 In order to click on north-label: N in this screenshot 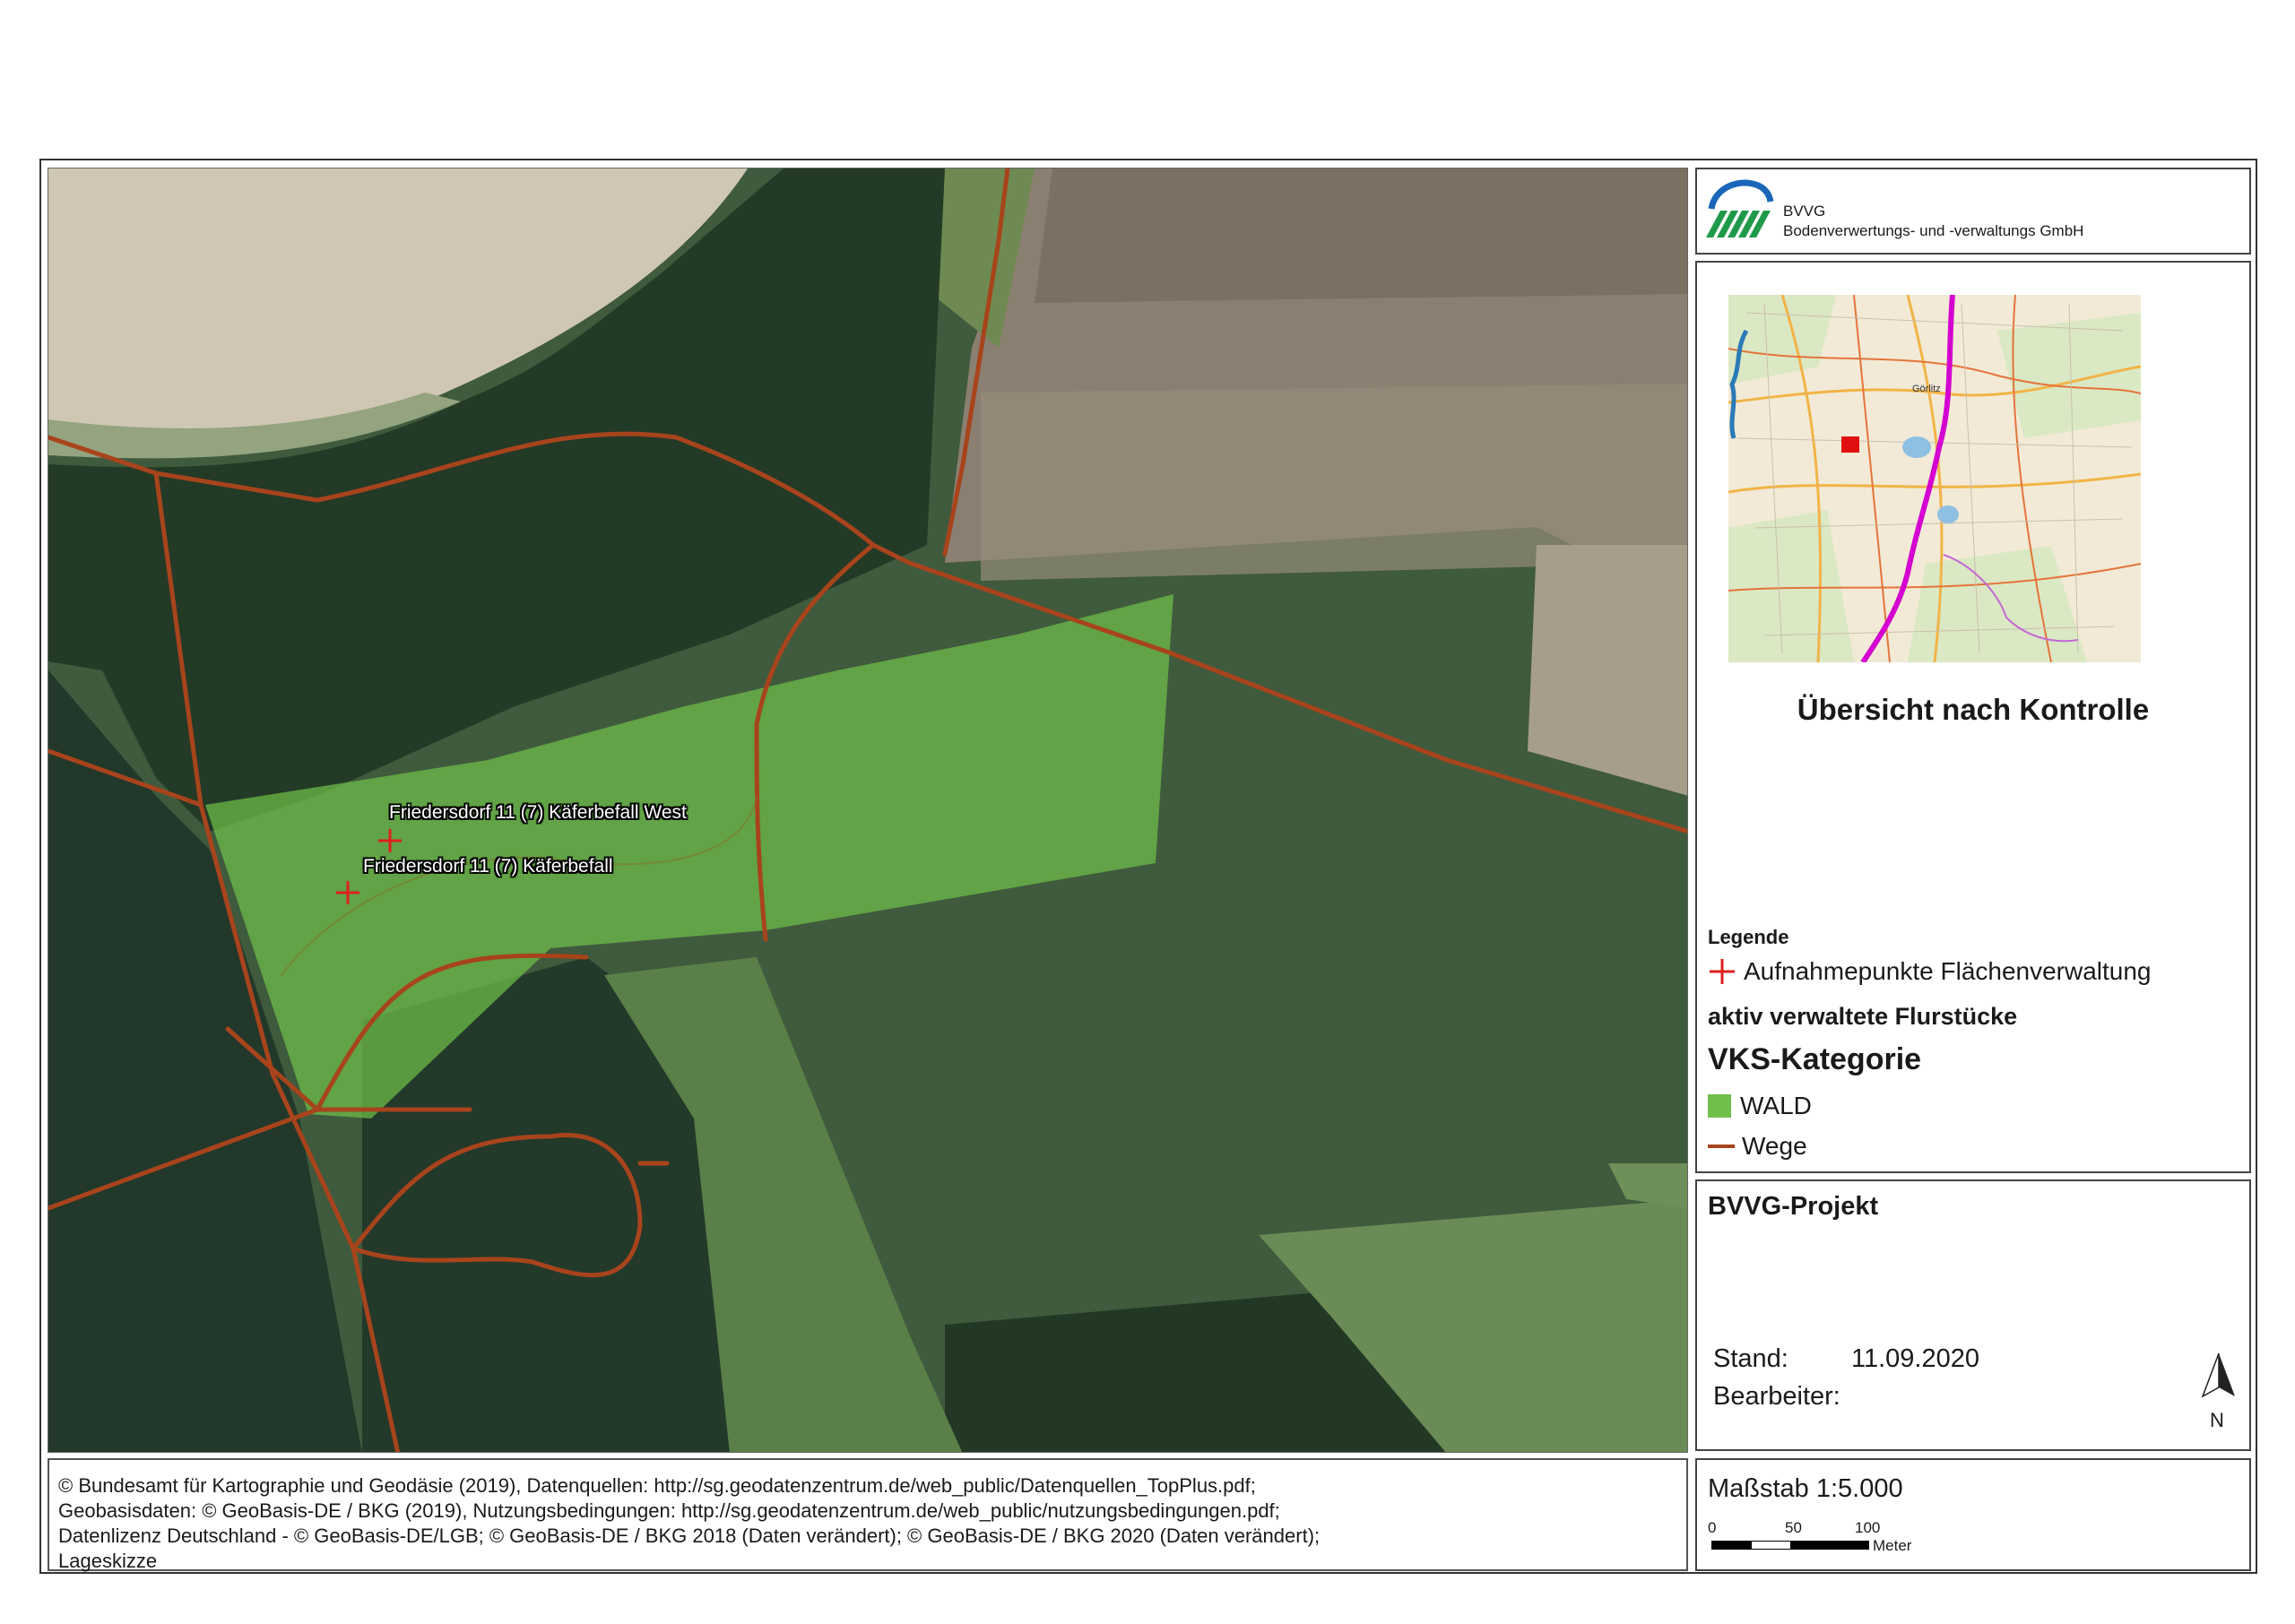, I will do `click(2217, 1420)`.